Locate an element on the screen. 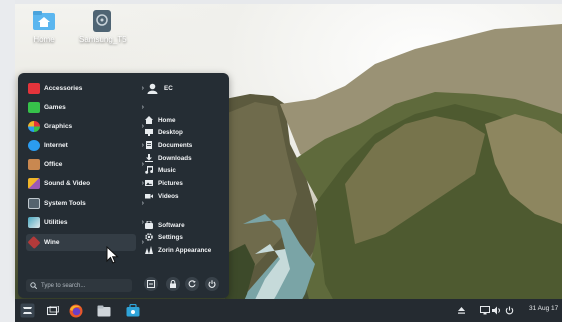  user-name: EC is located at coordinates (168, 88).